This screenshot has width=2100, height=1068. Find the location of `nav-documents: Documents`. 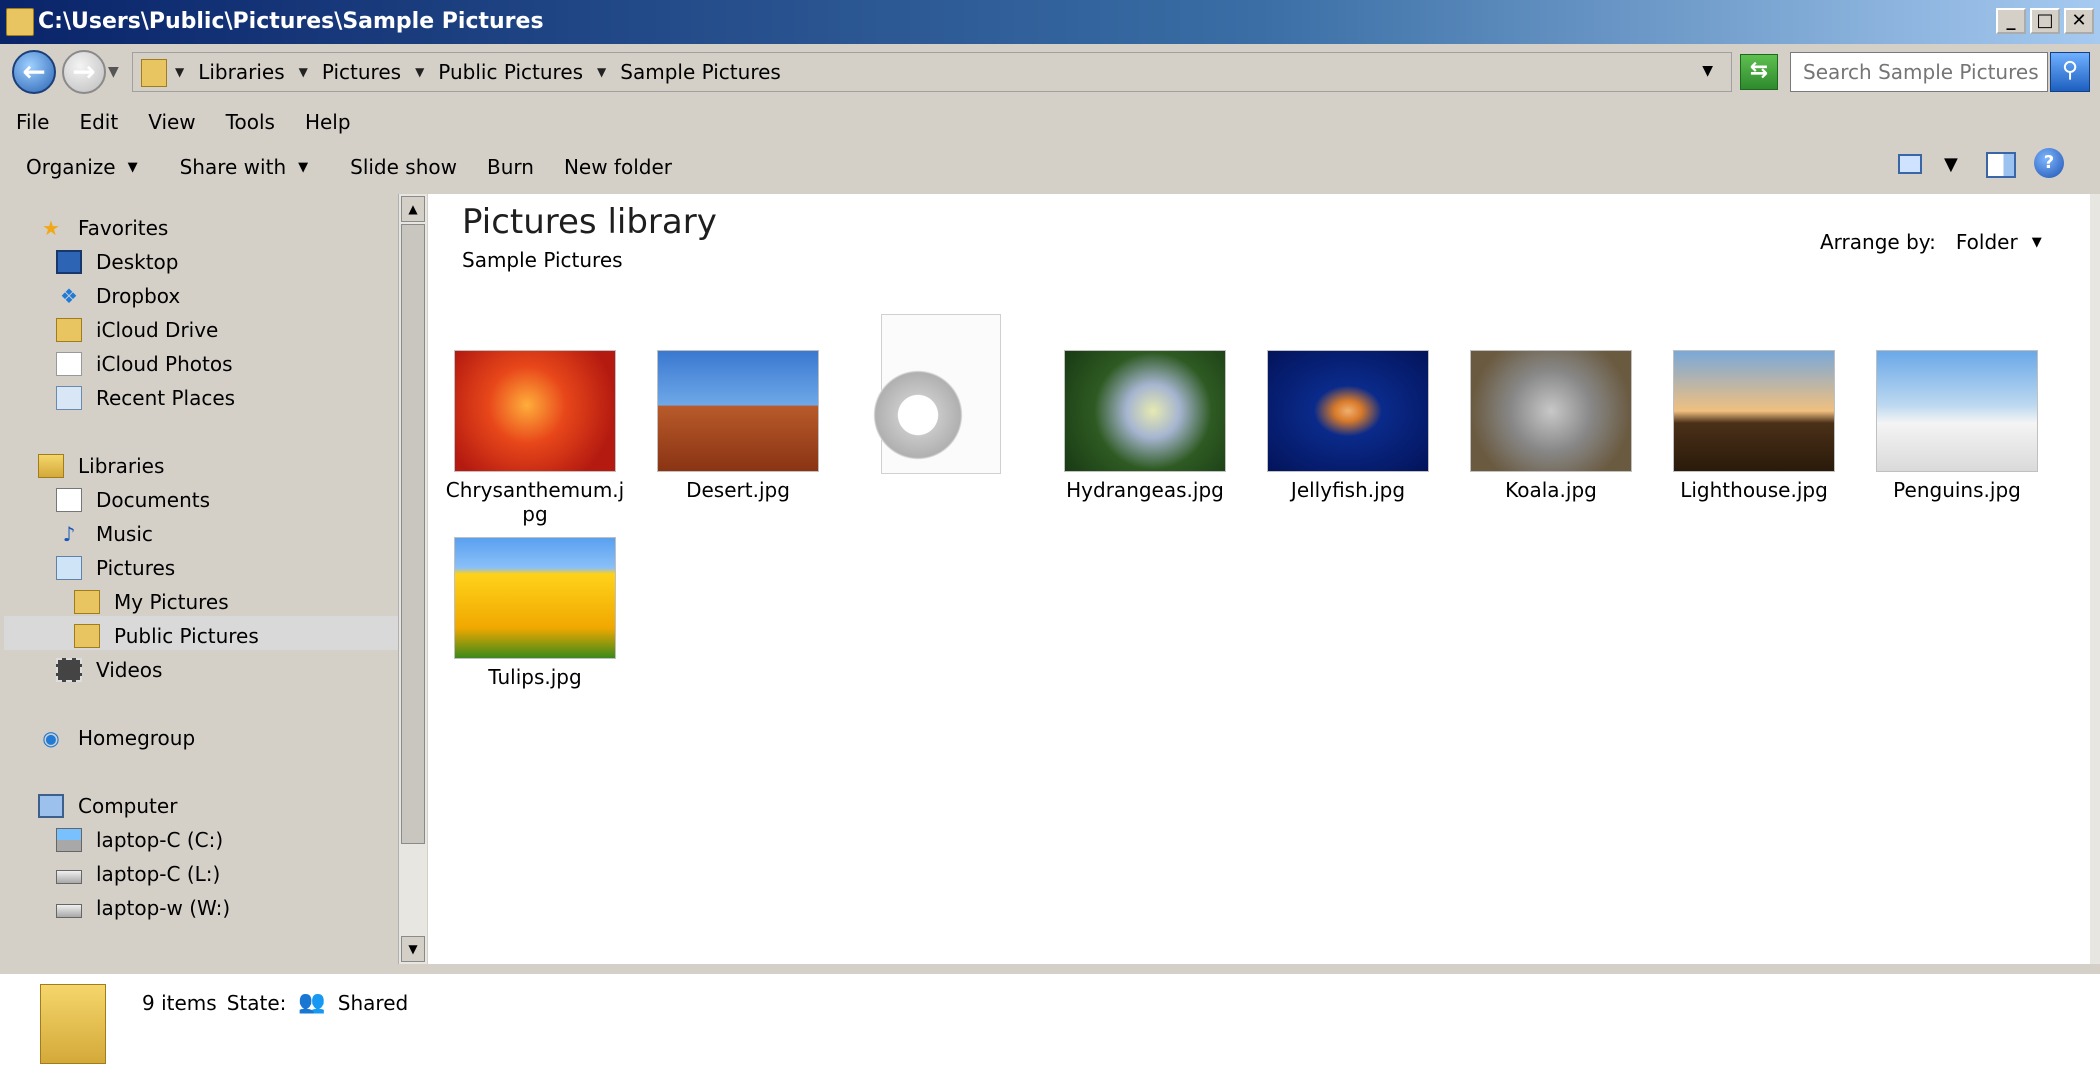

nav-documents: Documents is located at coordinates (133, 500).